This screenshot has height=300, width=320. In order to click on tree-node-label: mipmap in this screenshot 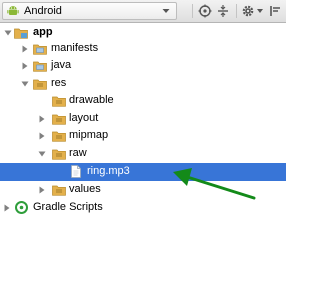, I will do `click(89, 135)`.